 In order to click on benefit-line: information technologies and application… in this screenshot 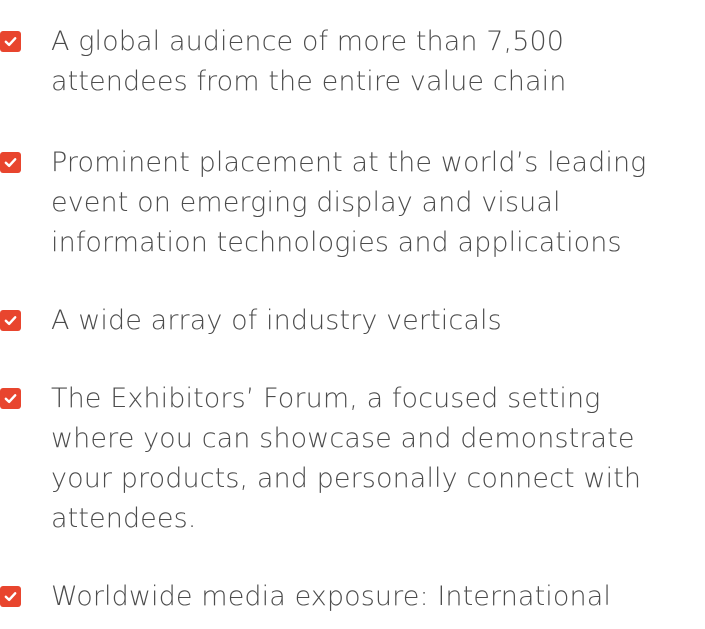, I will do `click(336, 242)`.